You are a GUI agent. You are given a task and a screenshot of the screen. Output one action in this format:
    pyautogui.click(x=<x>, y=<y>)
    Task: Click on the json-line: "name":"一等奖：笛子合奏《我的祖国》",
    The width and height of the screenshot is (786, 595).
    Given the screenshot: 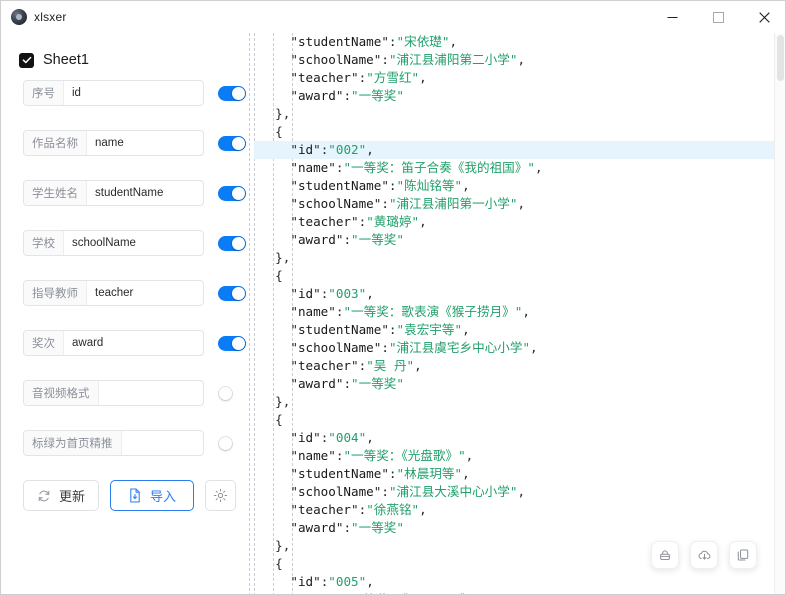 What is the action you would take?
    pyautogui.click(x=514, y=168)
    